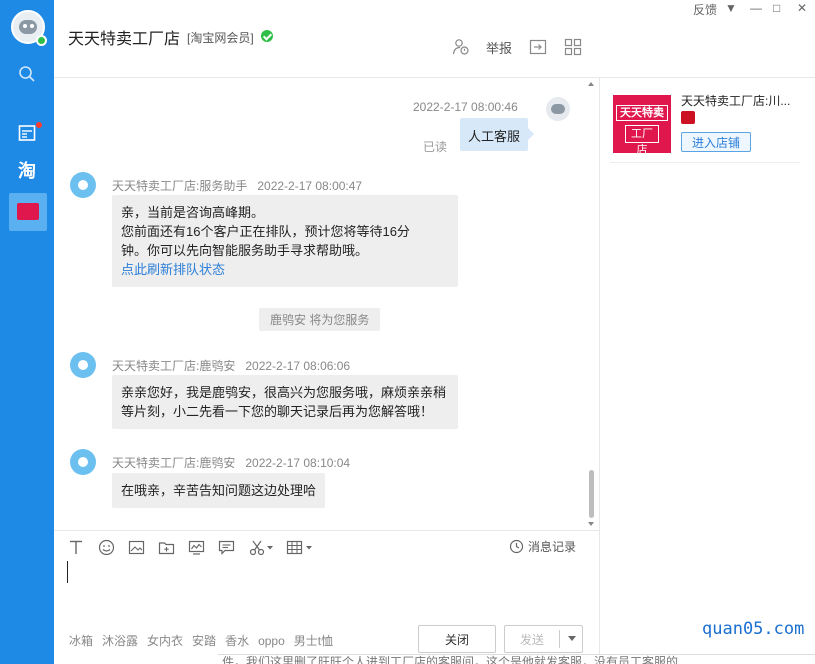 This screenshot has width=815, height=664. Describe the element at coordinates (753, 629) in the screenshot. I see `watermark: quan05.com` at that location.